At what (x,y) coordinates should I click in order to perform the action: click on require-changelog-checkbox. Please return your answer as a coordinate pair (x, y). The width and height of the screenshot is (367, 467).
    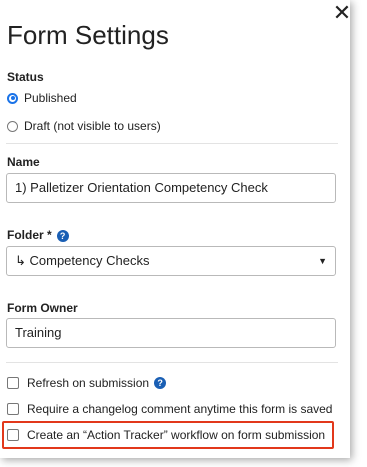
    Looking at the image, I should click on (13, 409).